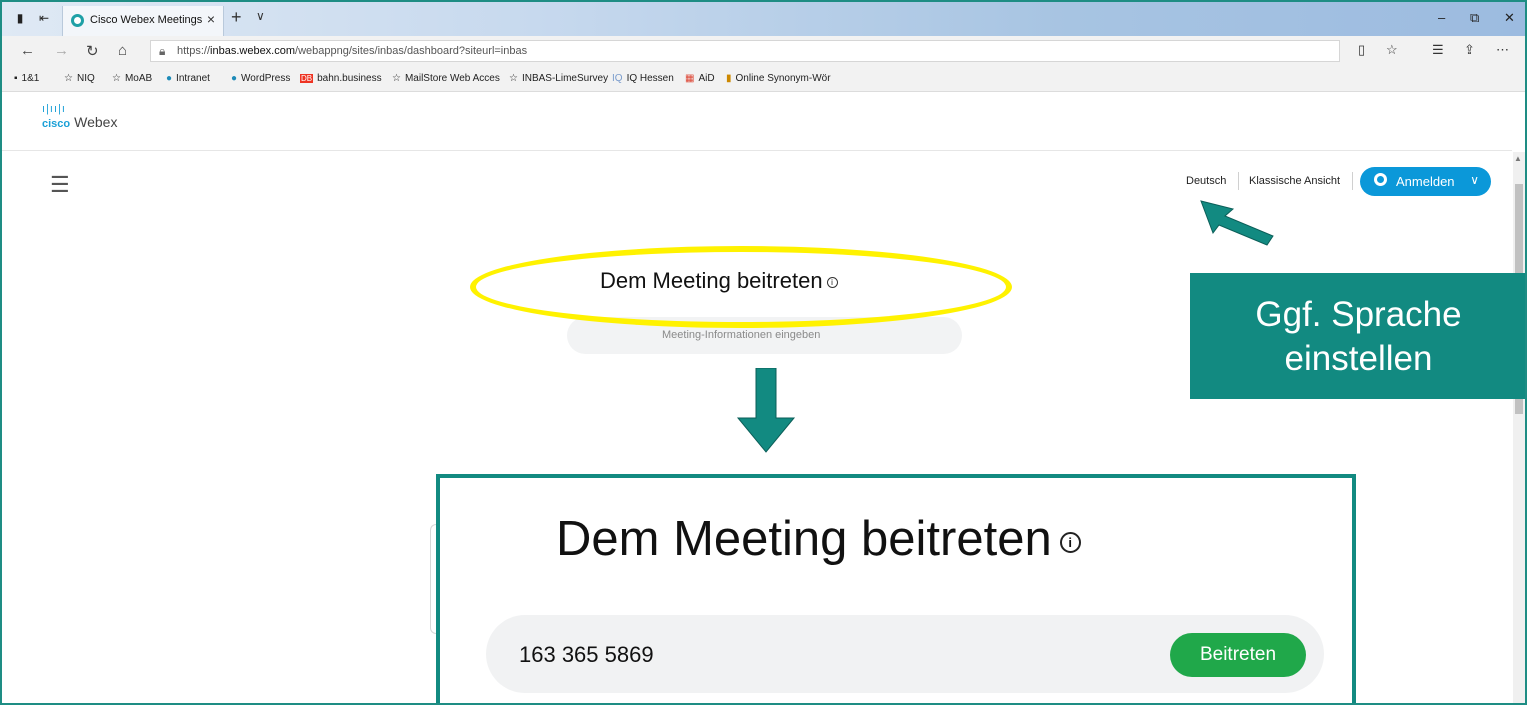 This screenshot has height=705, width=1527. Describe the element at coordinates (766, 410) in the screenshot. I see `down-arrow-icon` at that location.